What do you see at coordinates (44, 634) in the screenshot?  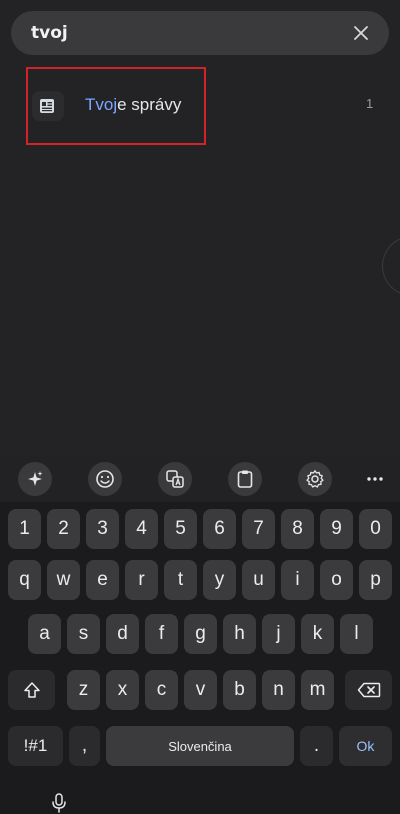 I see `key-a: a` at bounding box center [44, 634].